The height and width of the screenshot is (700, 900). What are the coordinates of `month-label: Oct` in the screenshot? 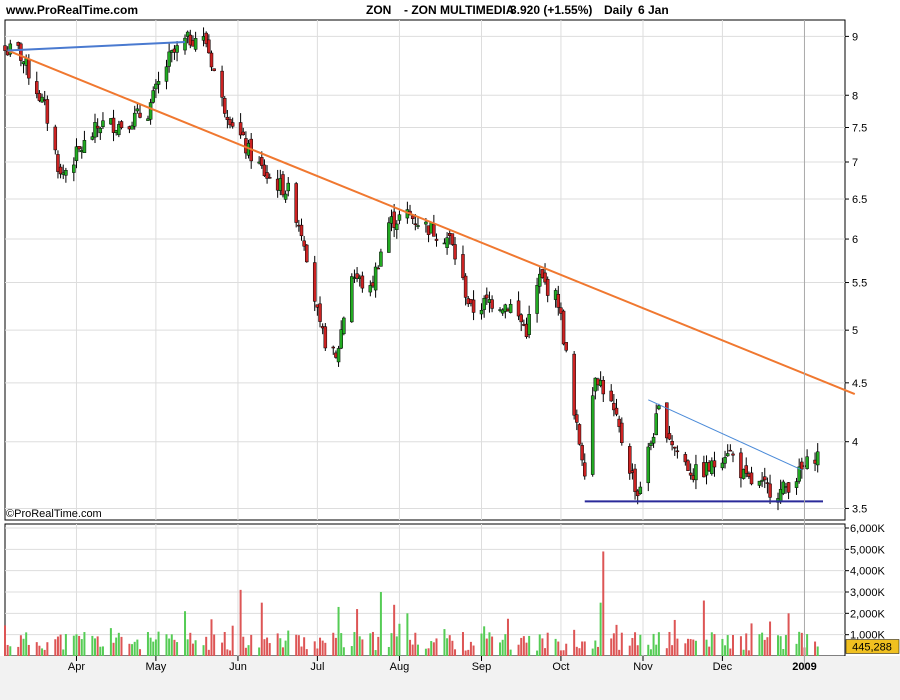 It's located at (560, 667).